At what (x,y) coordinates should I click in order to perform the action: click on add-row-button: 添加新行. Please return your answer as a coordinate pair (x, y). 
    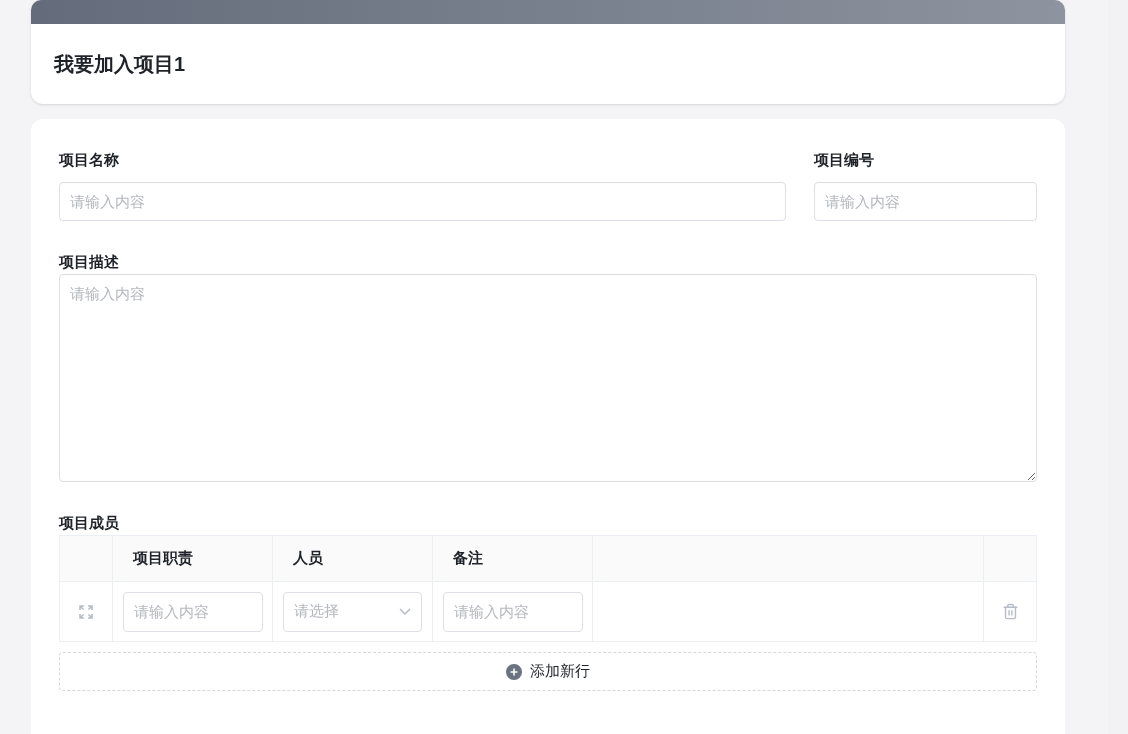
    Looking at the image, I should click on (548, 671).